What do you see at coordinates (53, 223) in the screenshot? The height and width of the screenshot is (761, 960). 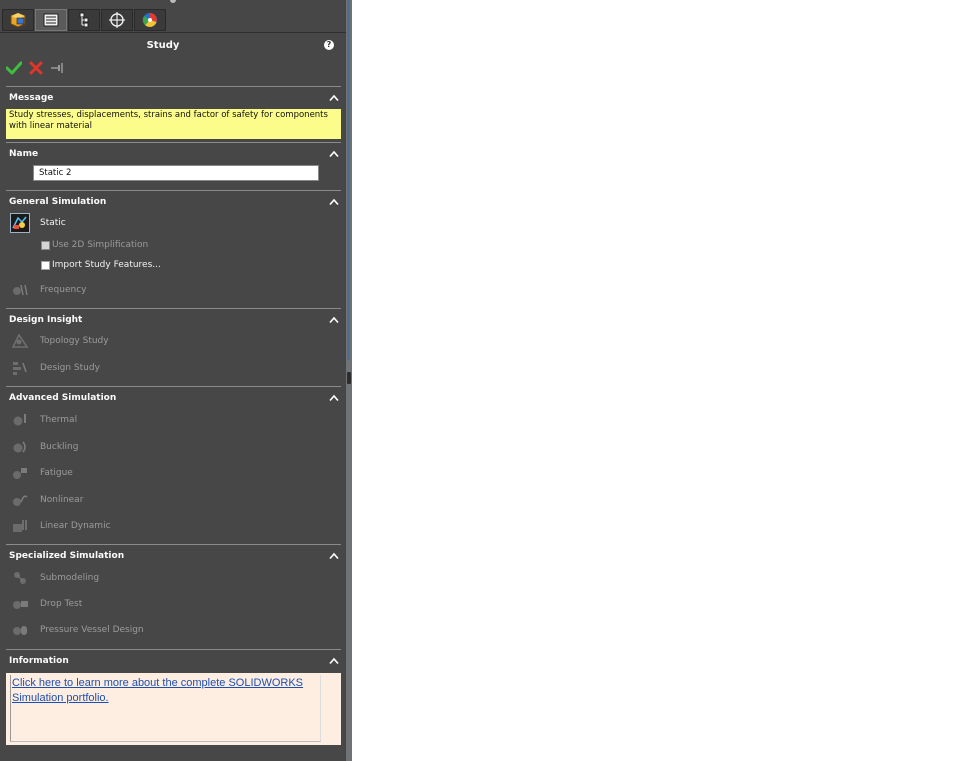 I see `static-label: Static` at bounding box center [53, 223].